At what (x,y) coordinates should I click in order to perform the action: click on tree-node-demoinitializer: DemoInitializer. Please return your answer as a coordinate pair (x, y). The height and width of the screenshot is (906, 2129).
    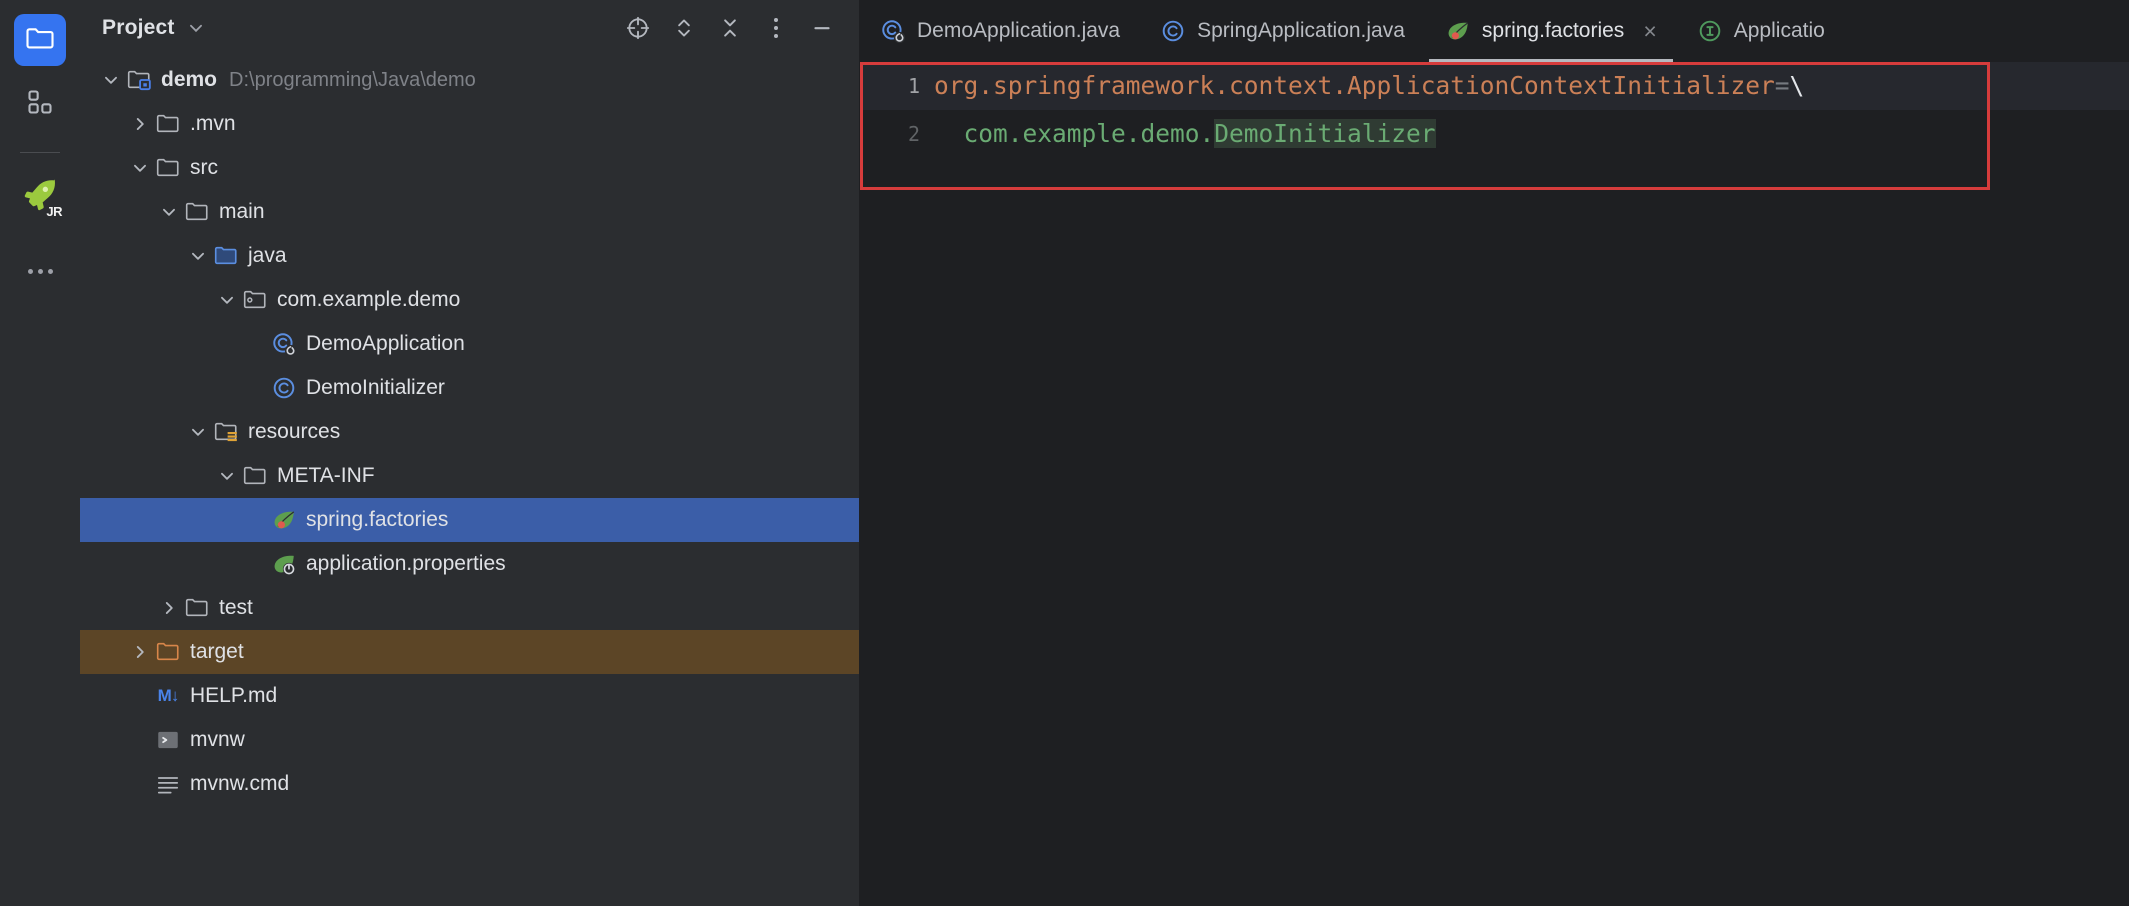
    Looking at the image, I should click on (469, 388).